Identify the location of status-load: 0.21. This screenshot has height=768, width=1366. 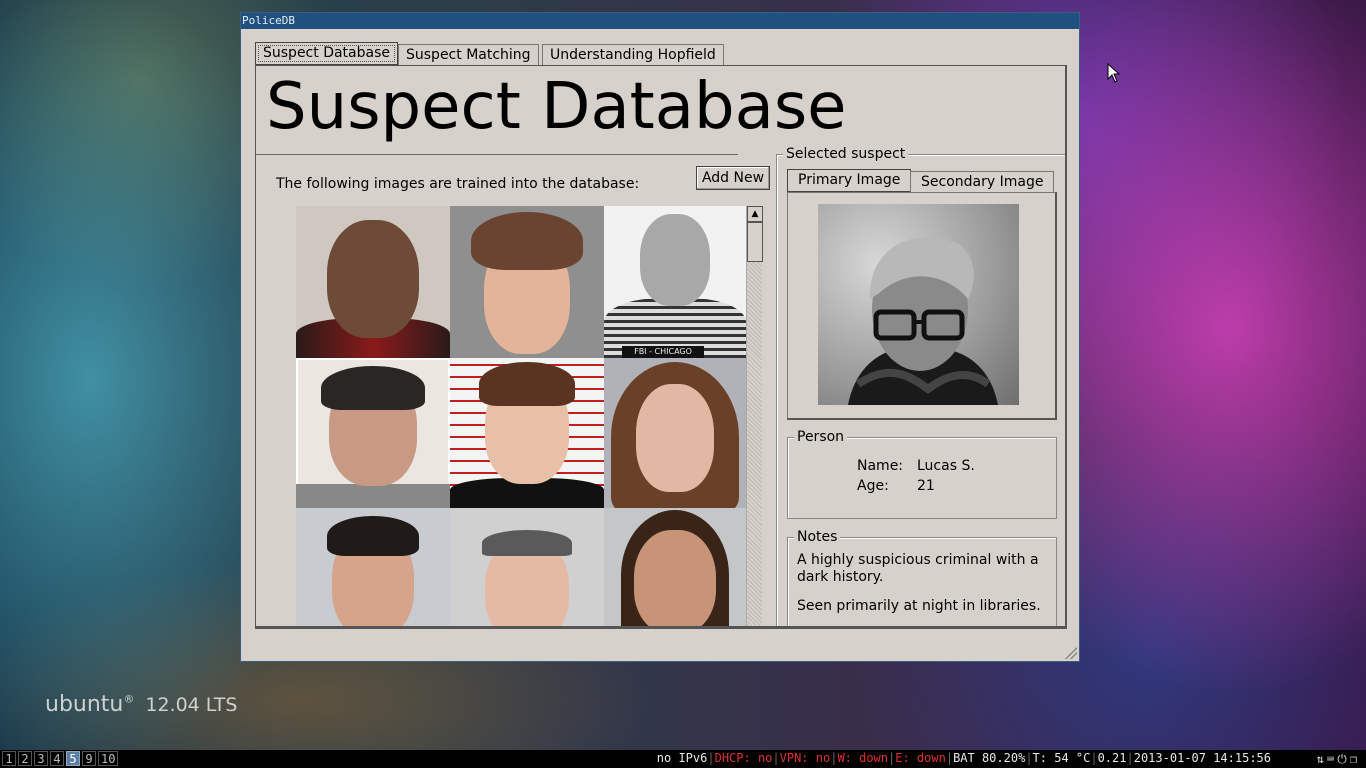
(1112, 758).